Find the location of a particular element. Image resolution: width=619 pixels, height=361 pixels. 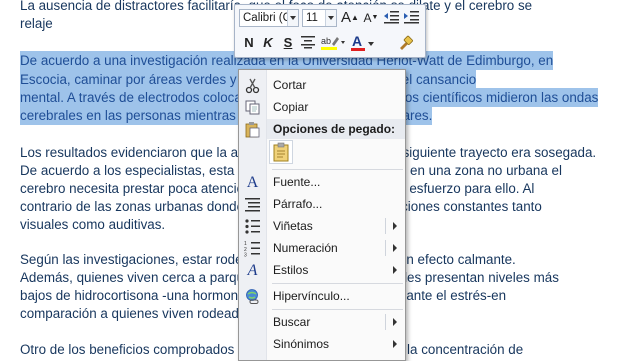

font-name-combo: Calibri (C is located at coordinates (269, 18).